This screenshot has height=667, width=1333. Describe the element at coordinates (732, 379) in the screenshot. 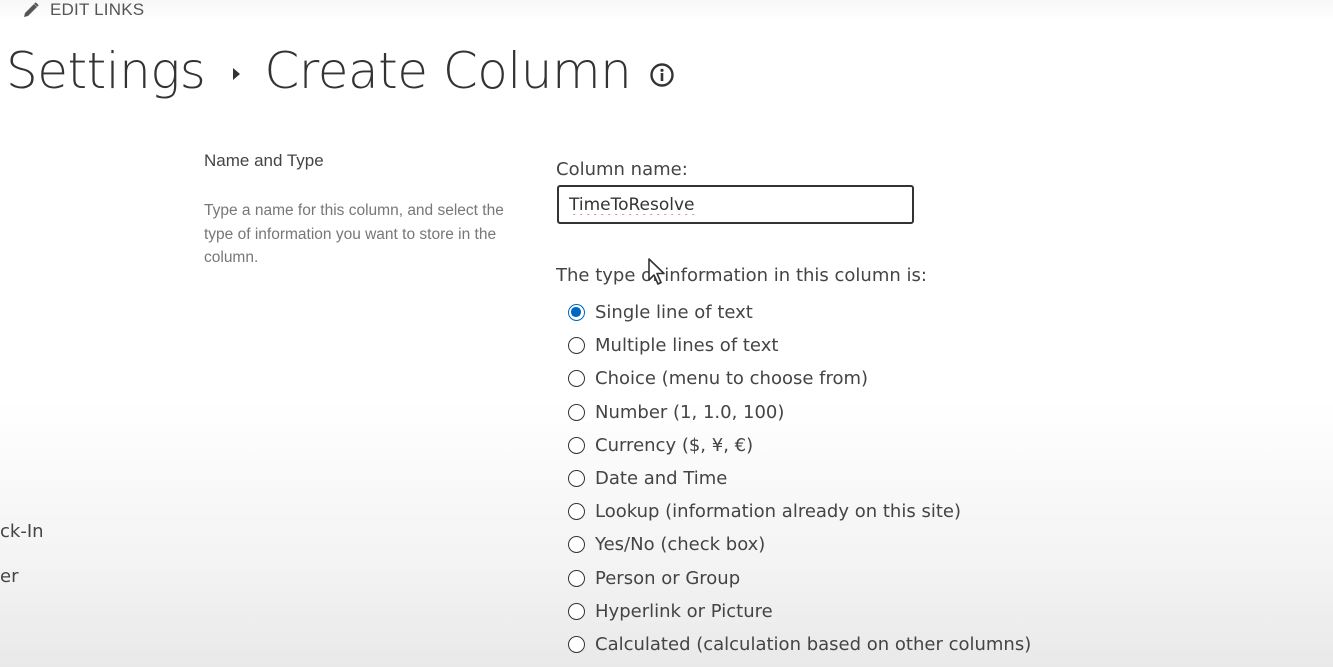

I see `column-type-option-label: Choice (menu to choose from)` at that location.